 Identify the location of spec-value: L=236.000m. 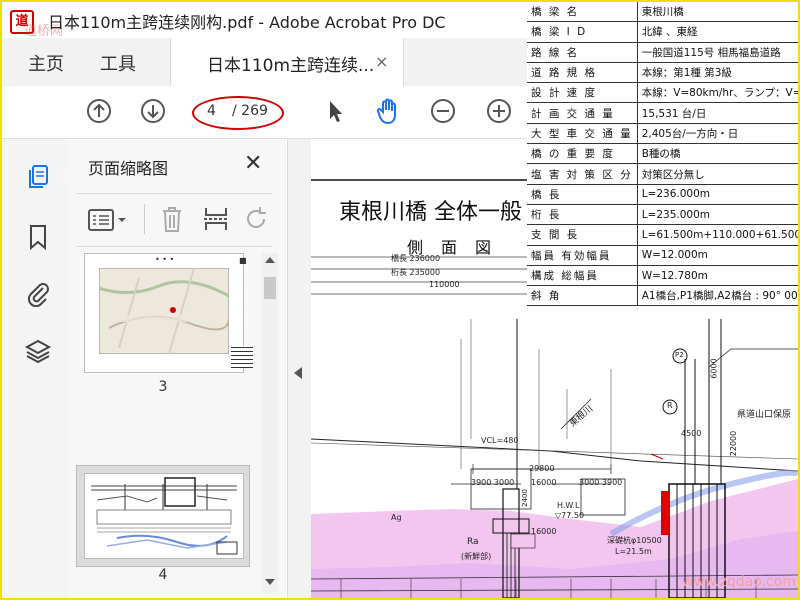
(717, 194).